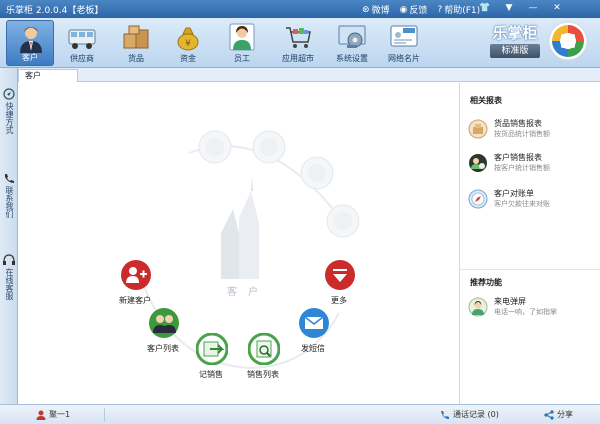 The image size is (600, 424). I want to click on reports-section-title: 相关报表, so click(486, 100).